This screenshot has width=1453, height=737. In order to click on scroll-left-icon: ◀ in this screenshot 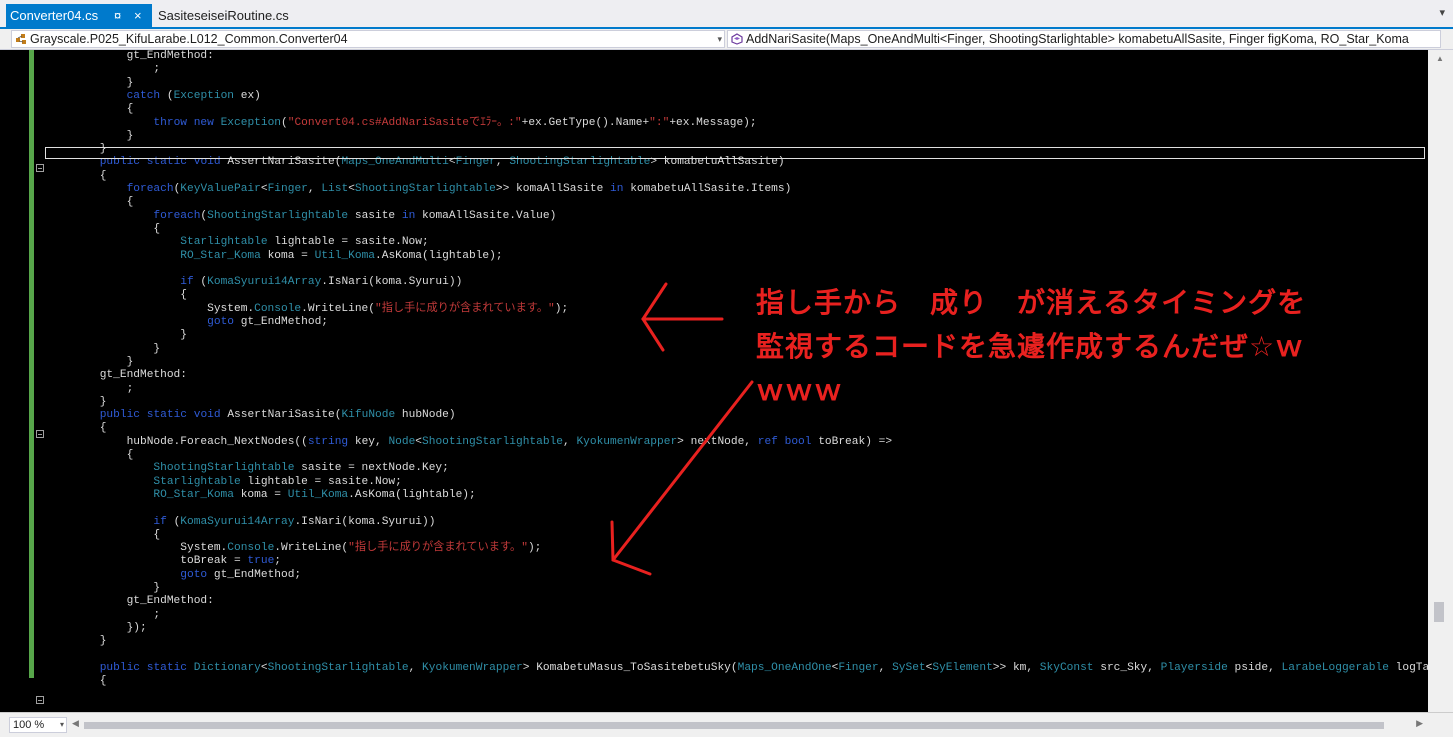, I will do `click(75, 723)`.